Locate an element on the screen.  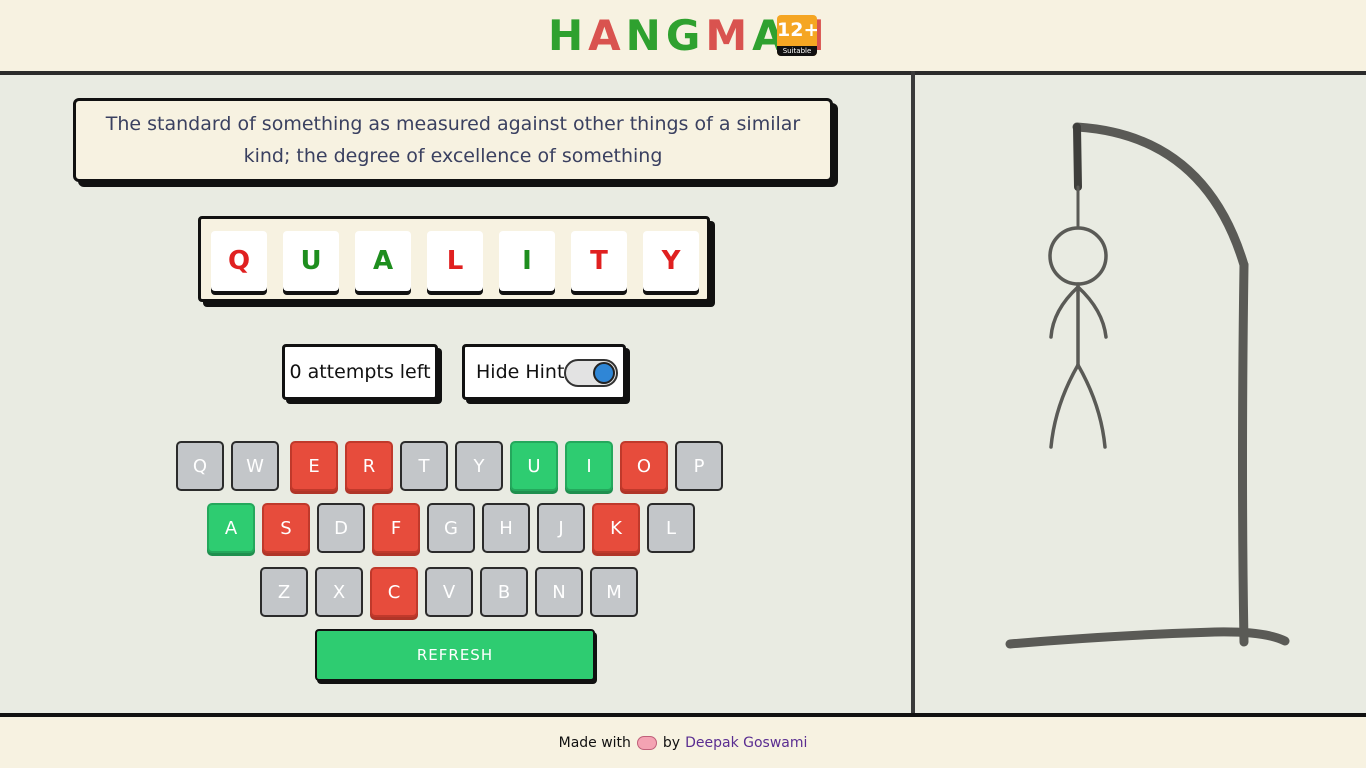
word-letter-tile: Y is located at coordinates (671, 261).